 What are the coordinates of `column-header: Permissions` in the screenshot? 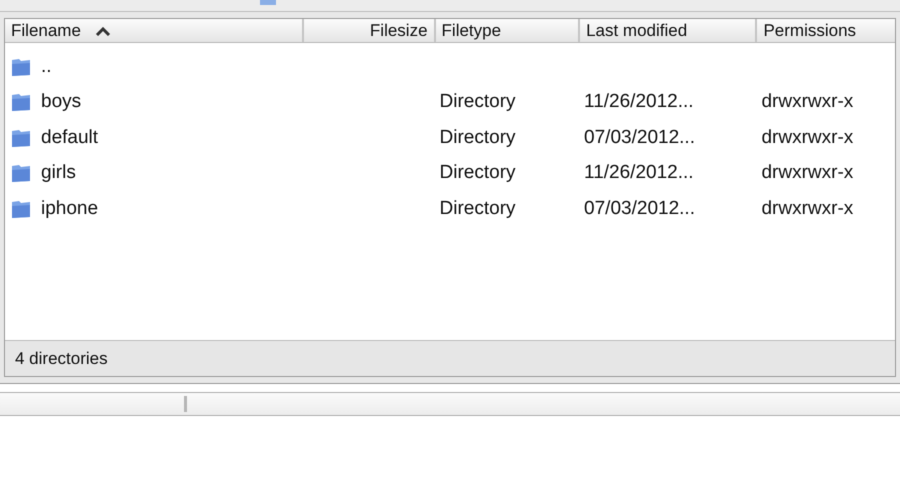 It's located at (825, 30).